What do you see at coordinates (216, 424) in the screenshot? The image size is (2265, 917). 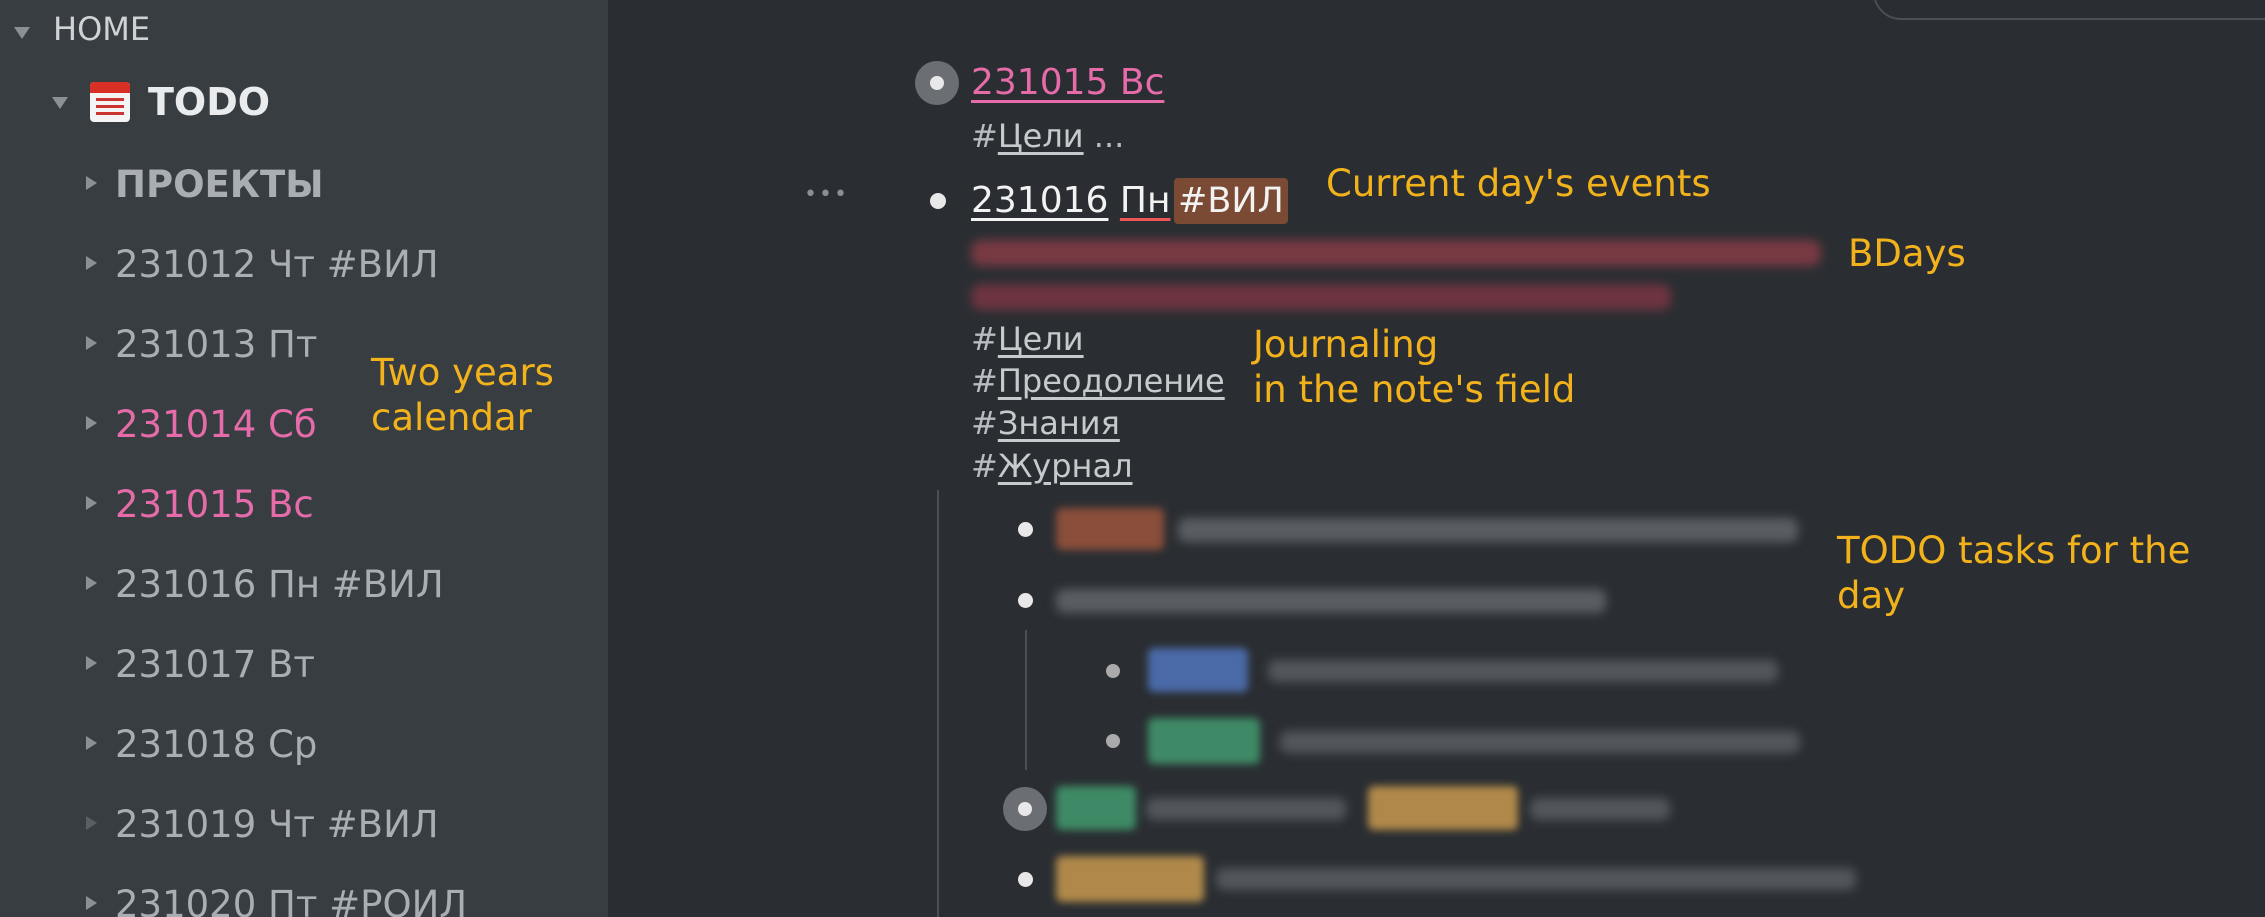 I see `sidebar-item-label: 231014 Сб` at bounding box center [216, 424].